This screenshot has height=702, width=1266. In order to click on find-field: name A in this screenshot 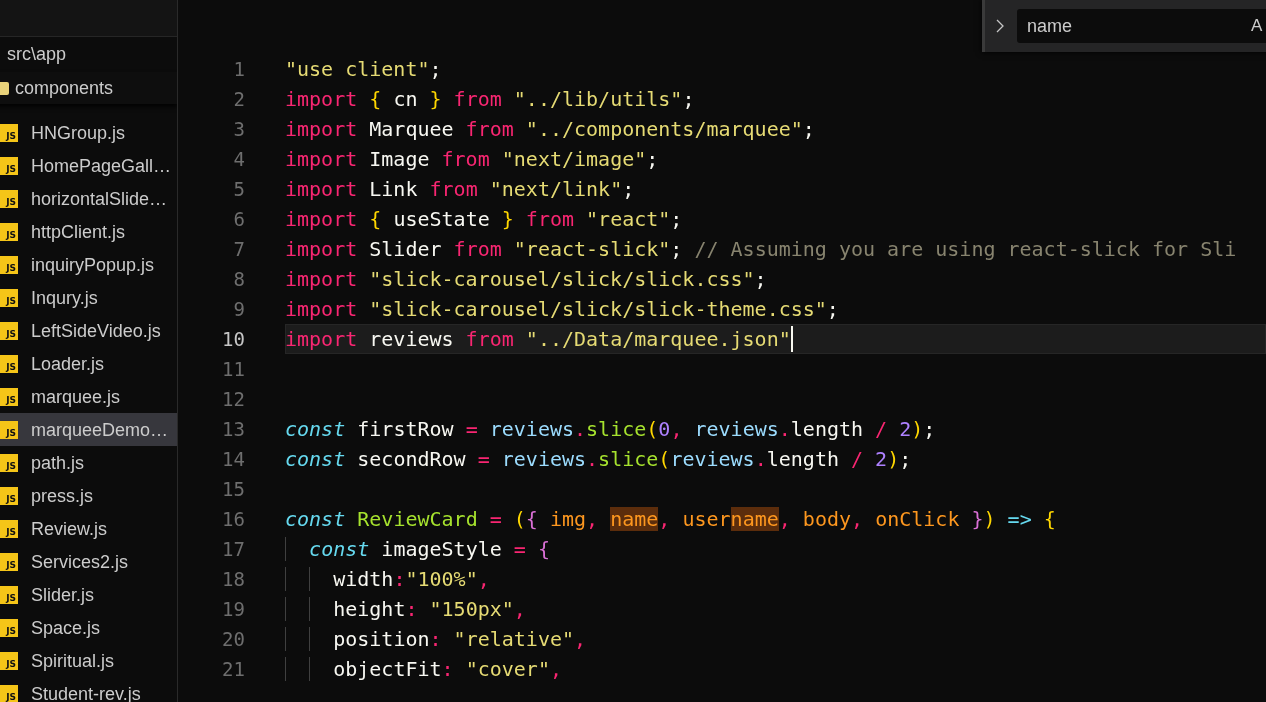, I will do `click(1141, 26)`.